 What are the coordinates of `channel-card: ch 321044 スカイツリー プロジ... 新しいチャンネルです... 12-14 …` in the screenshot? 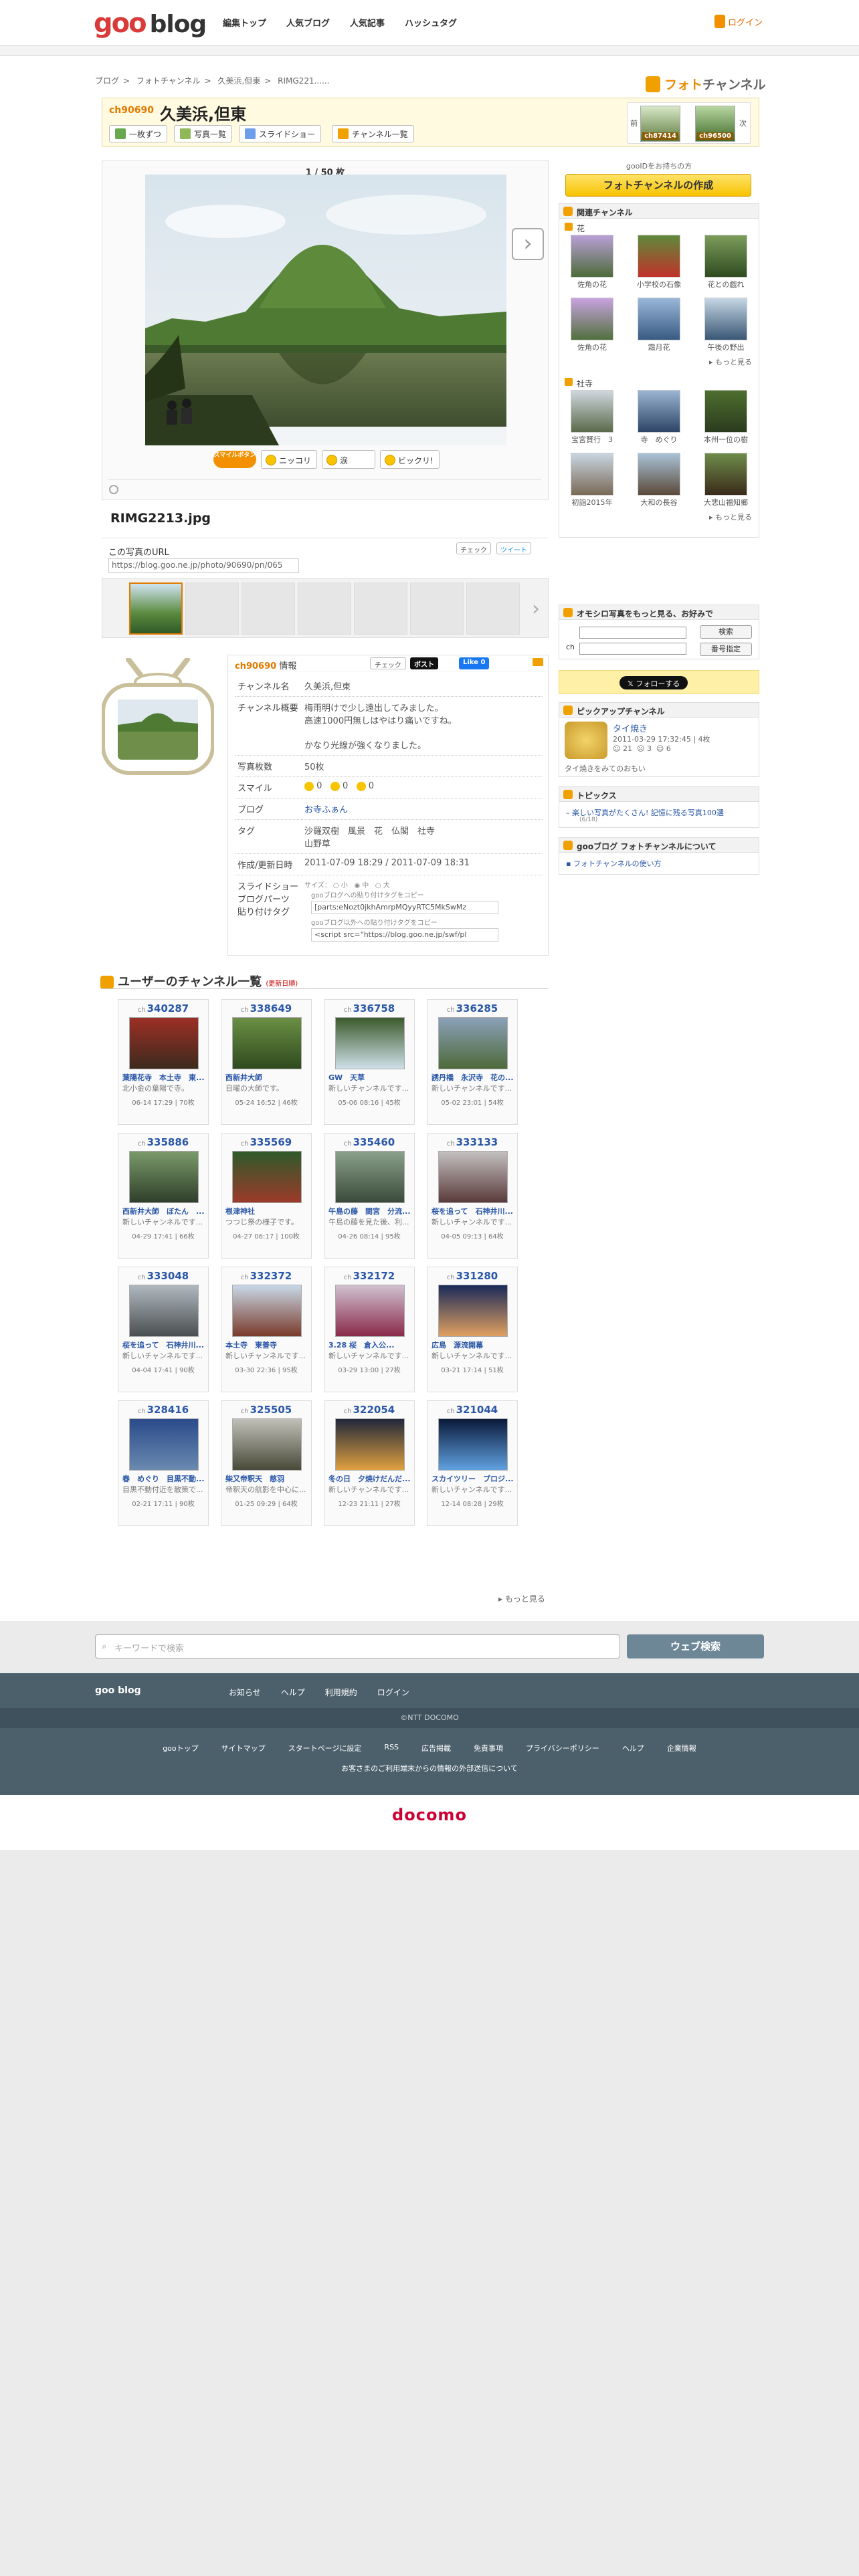 It's located at (472, 1463).